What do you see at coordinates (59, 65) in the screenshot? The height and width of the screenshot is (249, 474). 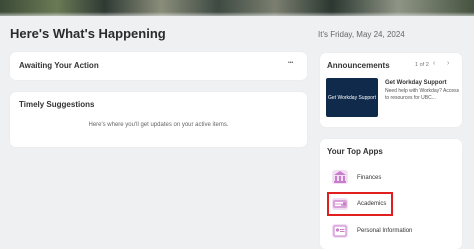 I see `awaiting-action-title: Awaiting Your Action` at bounding box center [59, 65].